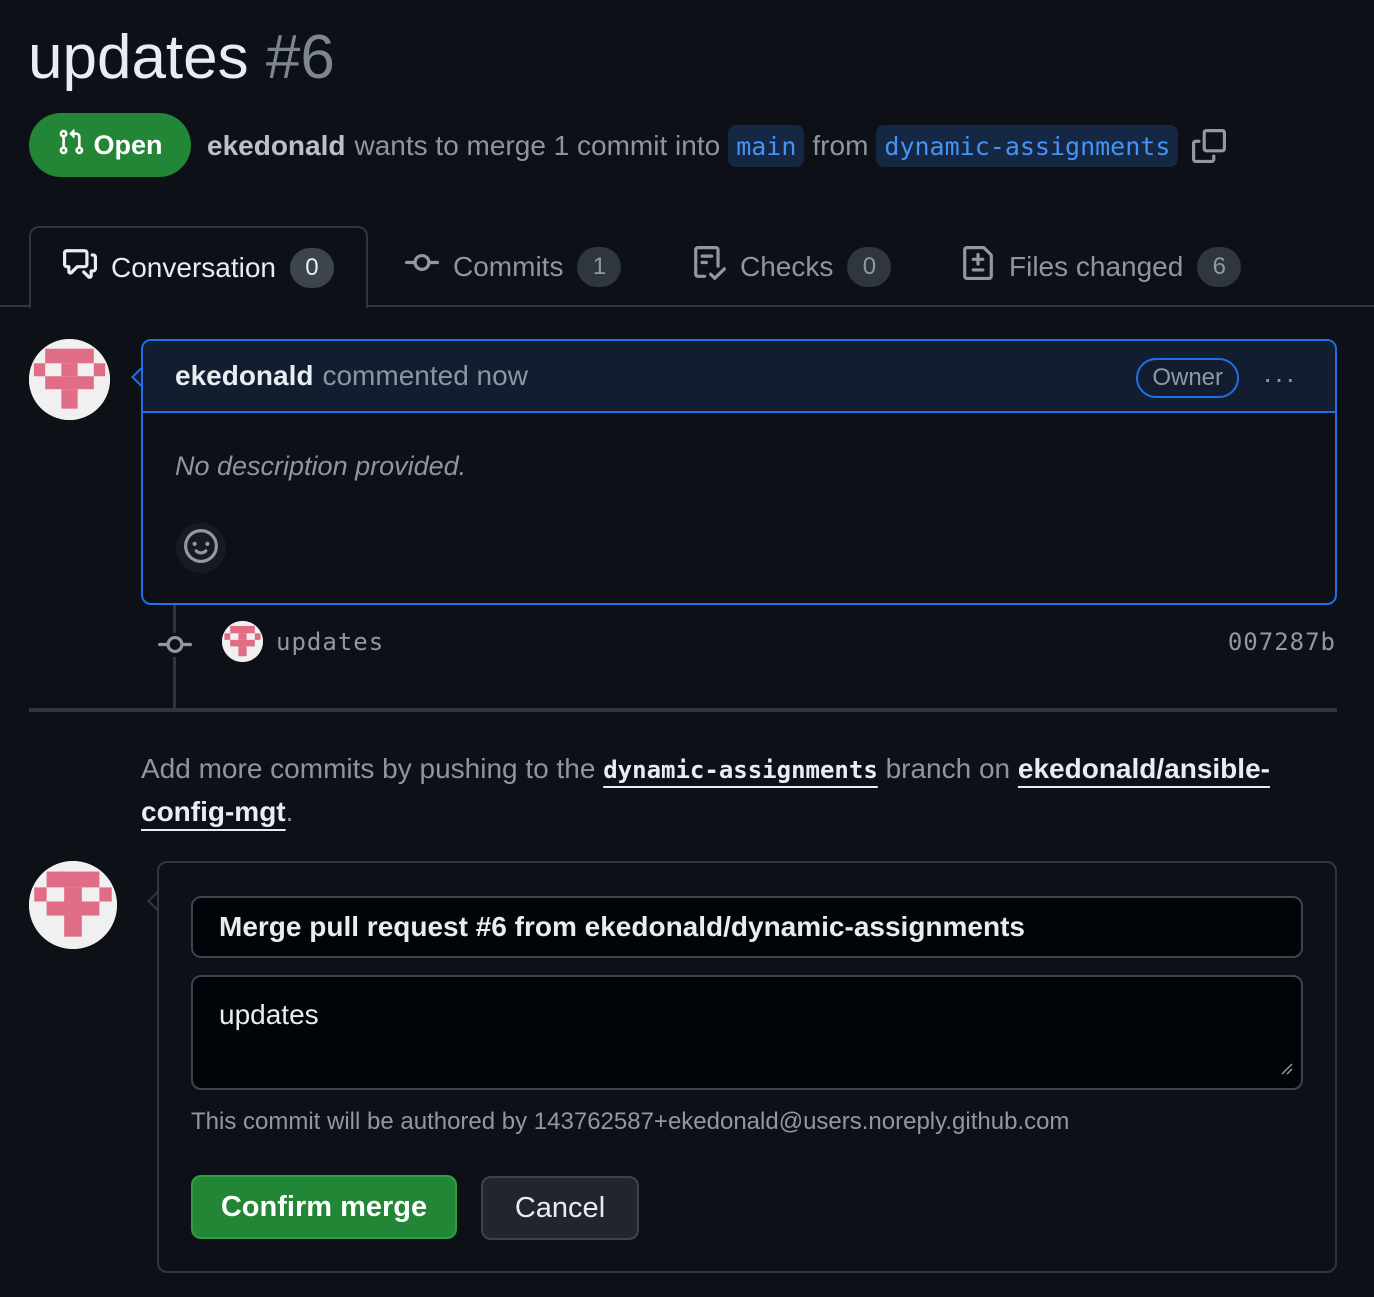 The width and height of the screenshot is (1374, 1297). What do you see at coordinates (537, 145) in the screenshot?
I see `pr-merge-text: wants to merge 1 commit into` at bounding box center [537, 145].